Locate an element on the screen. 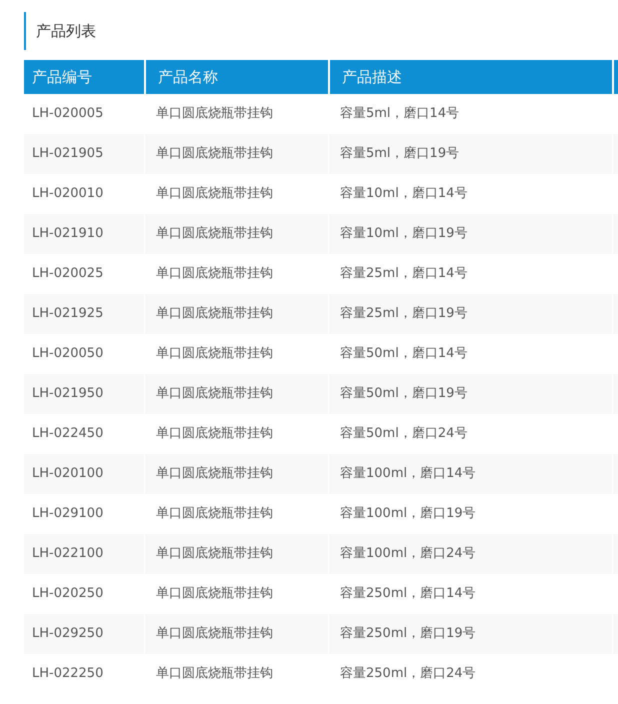 This screenshot has height=704, width=618. table-cell: LH-029250 is located at coordinates (84, 634).